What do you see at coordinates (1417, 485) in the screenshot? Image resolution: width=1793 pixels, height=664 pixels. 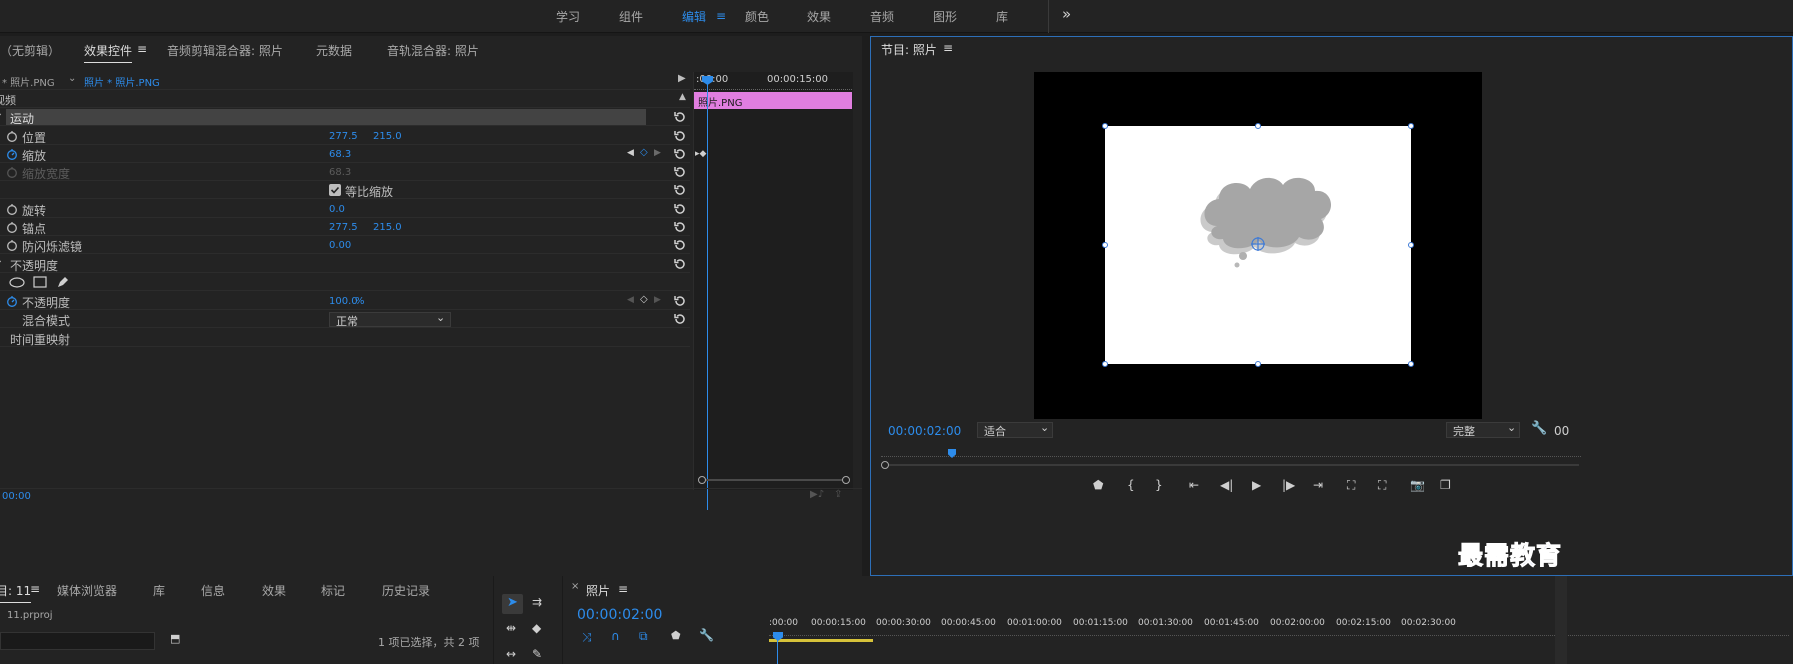 I see `export-frame-icon: 📷` at bounding box center [1417, 485].